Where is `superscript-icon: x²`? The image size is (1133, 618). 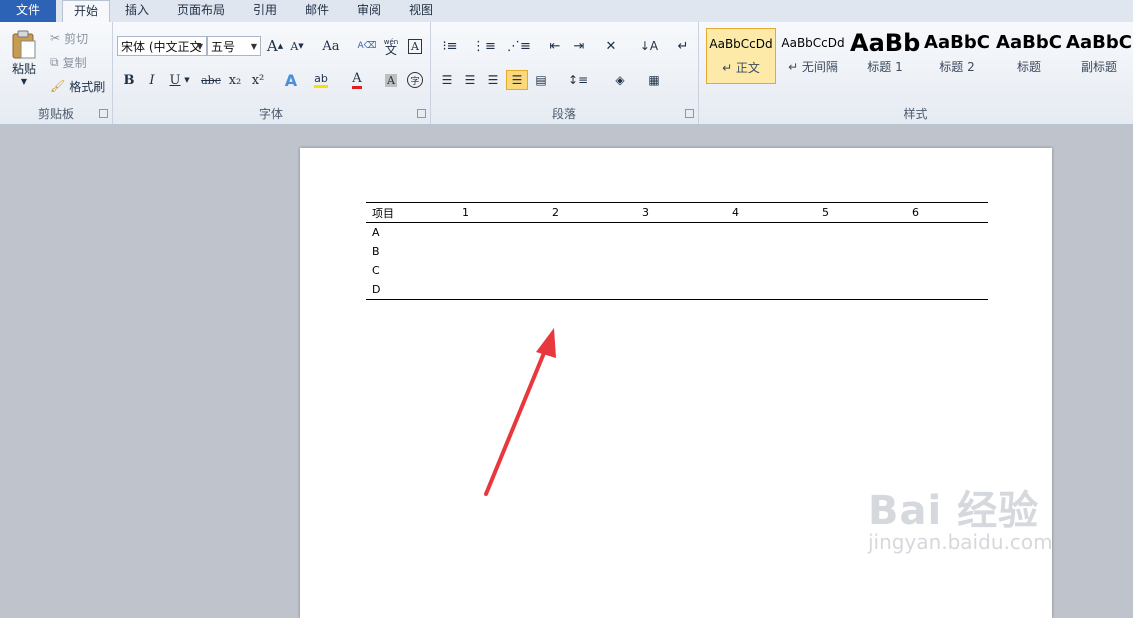
superscript-icon: x² is located at coordinates (258, 80).